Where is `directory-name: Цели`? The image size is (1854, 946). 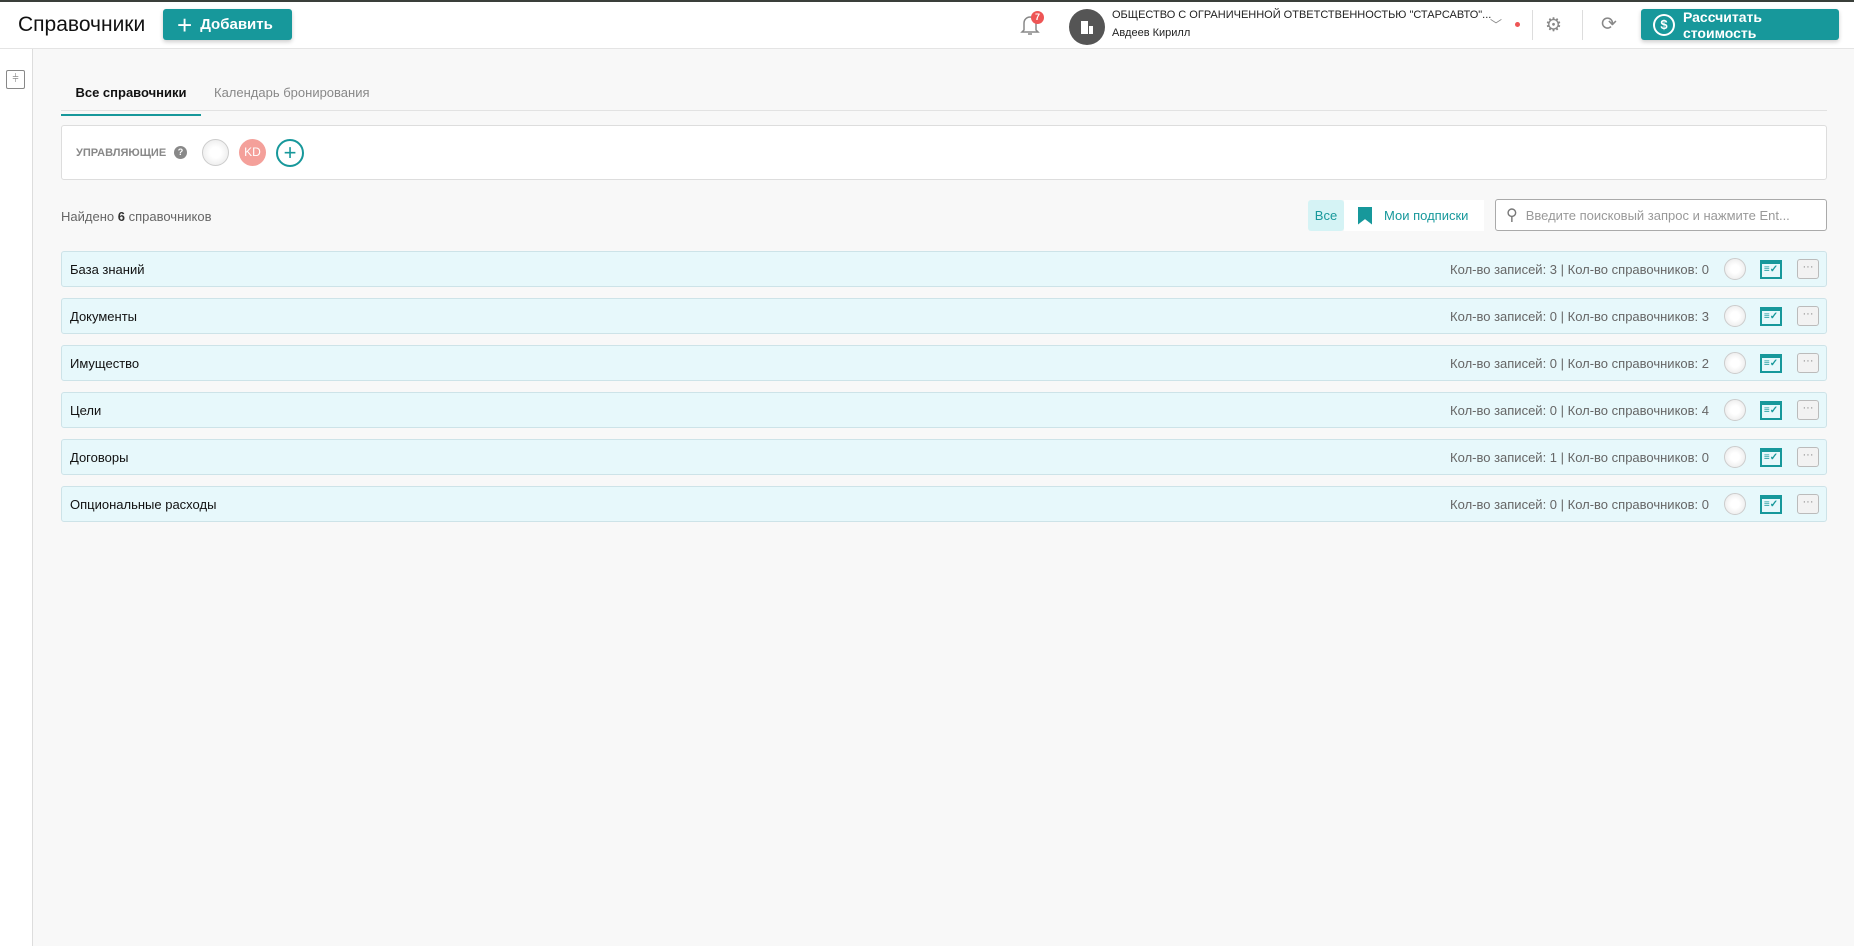
directory-name: Цели is located at coordinates (85, 410).